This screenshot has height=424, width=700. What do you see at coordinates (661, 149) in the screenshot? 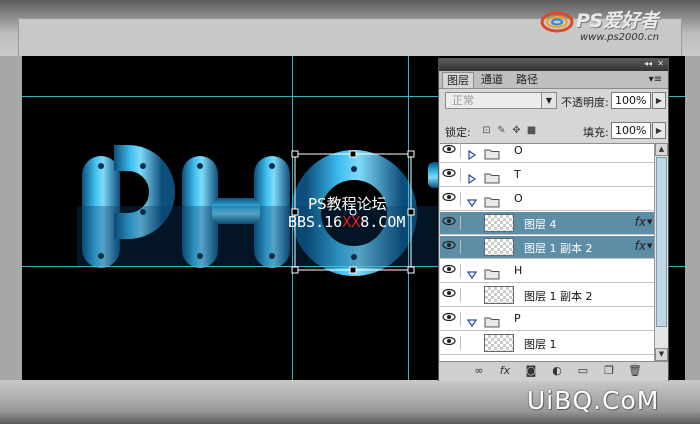
I see `scroll-up-icon: ▲` at bounding box center [661, 149].